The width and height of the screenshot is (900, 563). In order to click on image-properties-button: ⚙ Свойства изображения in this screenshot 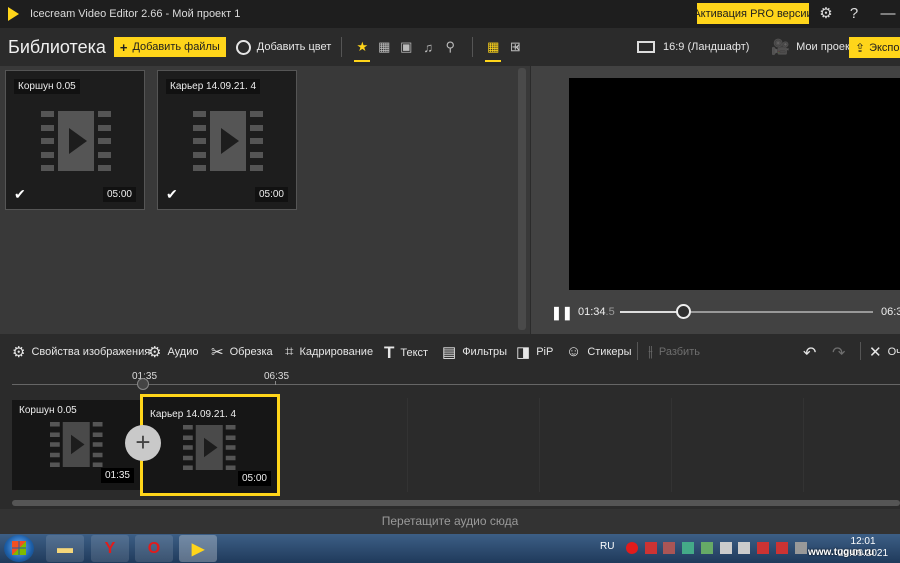, I will do `click(81, 352)`.